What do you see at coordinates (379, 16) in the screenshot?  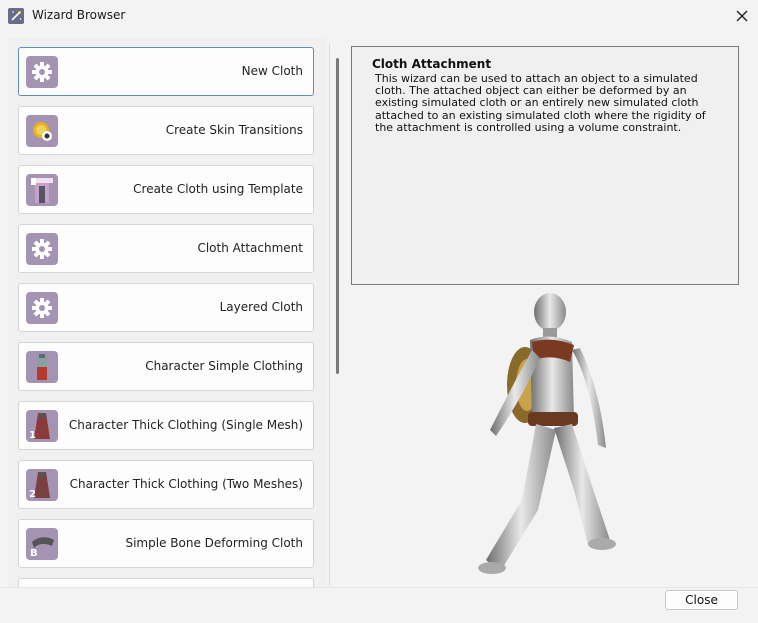 I see `title-bar: Wizard Browser` at bounding box center [379, 16].